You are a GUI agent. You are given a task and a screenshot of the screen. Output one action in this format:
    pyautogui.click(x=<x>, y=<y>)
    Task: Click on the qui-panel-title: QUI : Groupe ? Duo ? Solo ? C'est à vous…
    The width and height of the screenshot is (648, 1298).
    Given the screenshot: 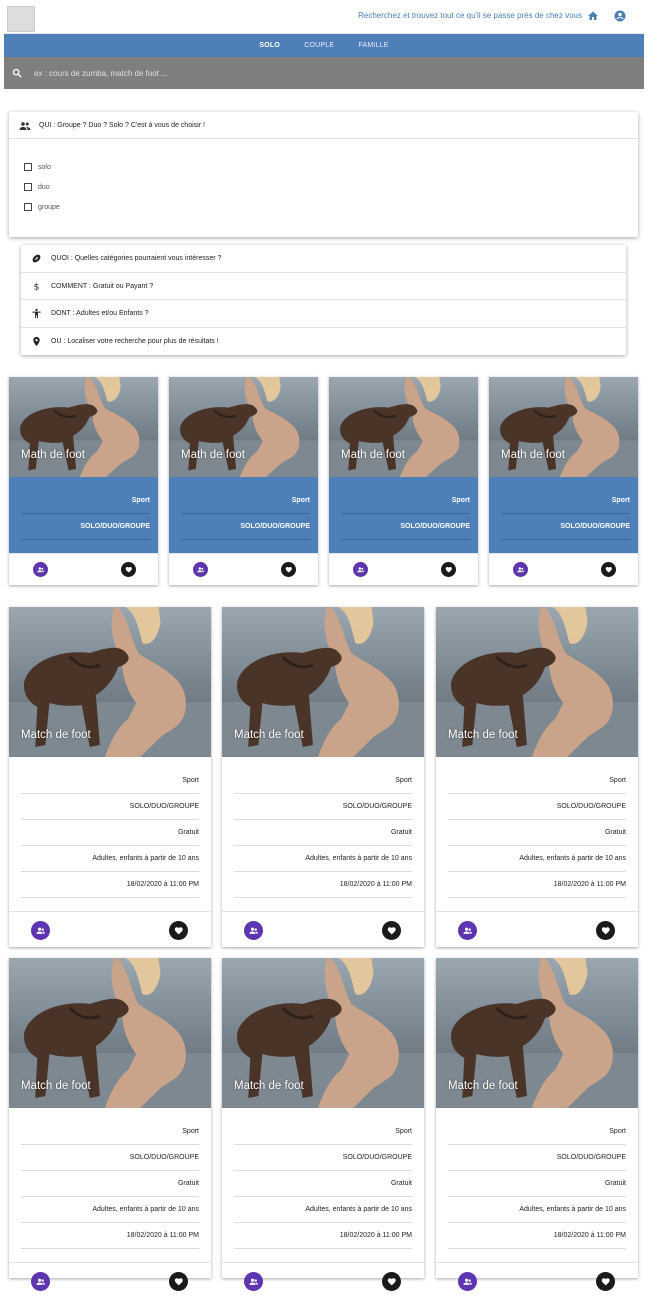 What is the action you would take?
    pyautogui.click(x=122, y=125)
    